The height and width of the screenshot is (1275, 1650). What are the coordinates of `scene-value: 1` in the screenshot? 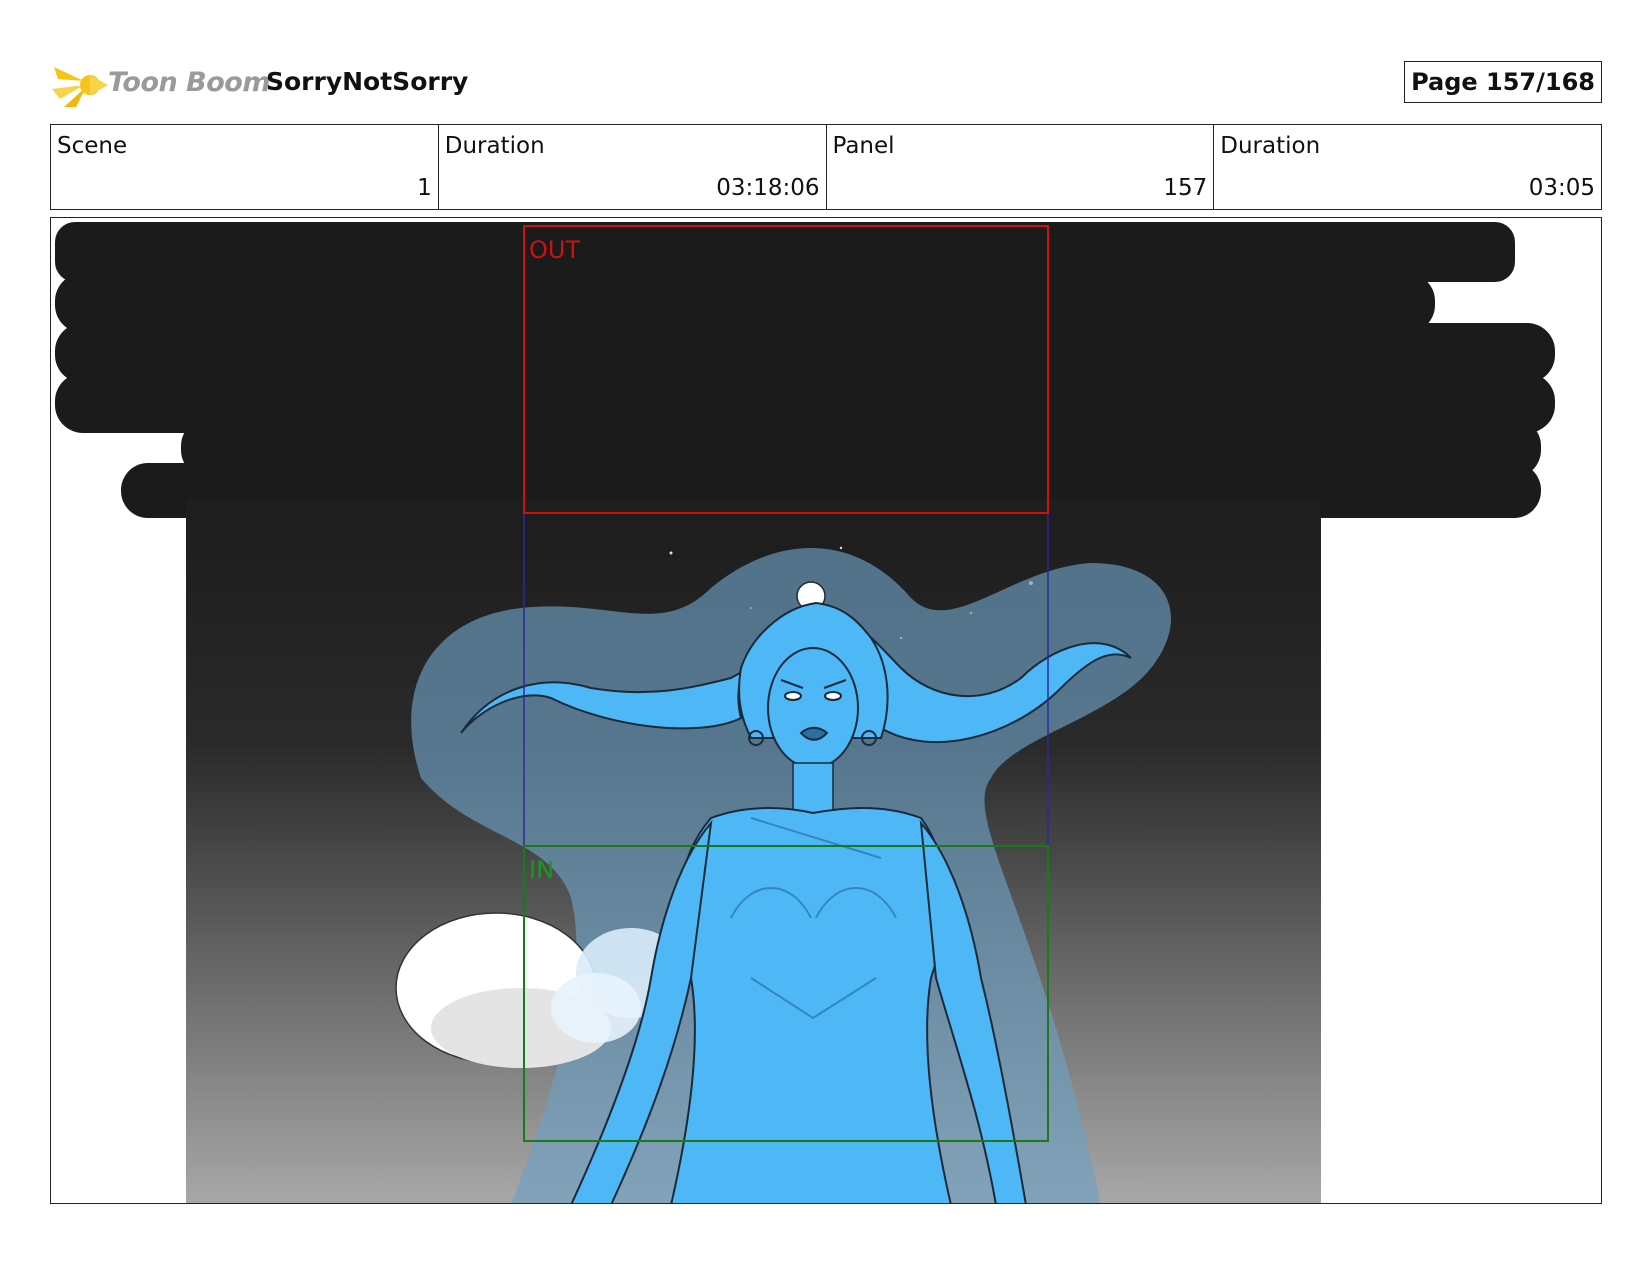 It's located at (424, 188).